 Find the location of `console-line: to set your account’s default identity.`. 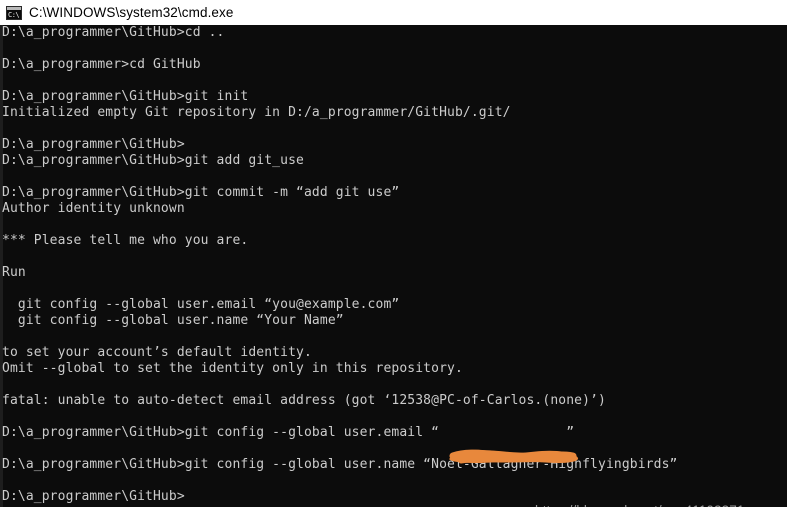

console-line: to set your account’s default identity. is located at coordinates (157, 352).